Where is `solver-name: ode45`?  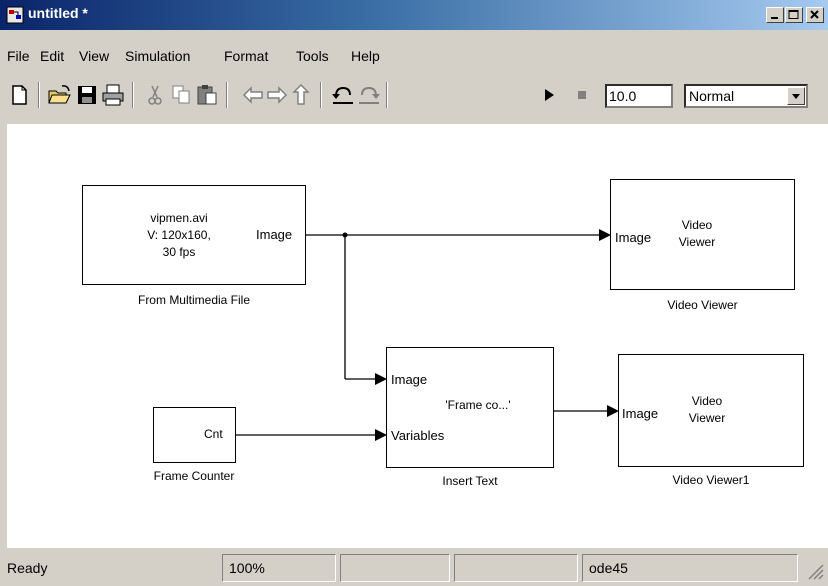
solver-name: ode45 is located at coordinates (690, 568).